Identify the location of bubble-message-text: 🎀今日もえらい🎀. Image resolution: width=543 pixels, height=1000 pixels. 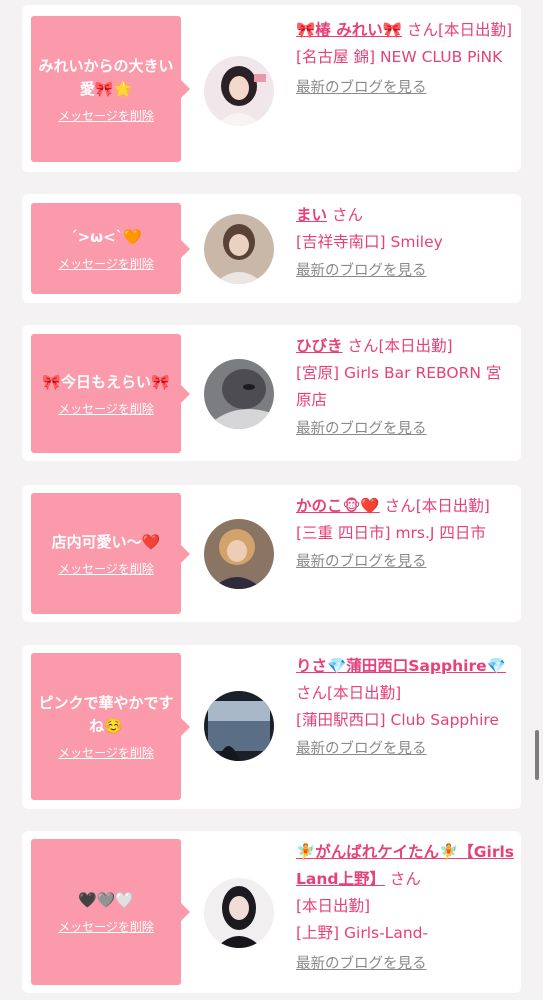
(106, 381).